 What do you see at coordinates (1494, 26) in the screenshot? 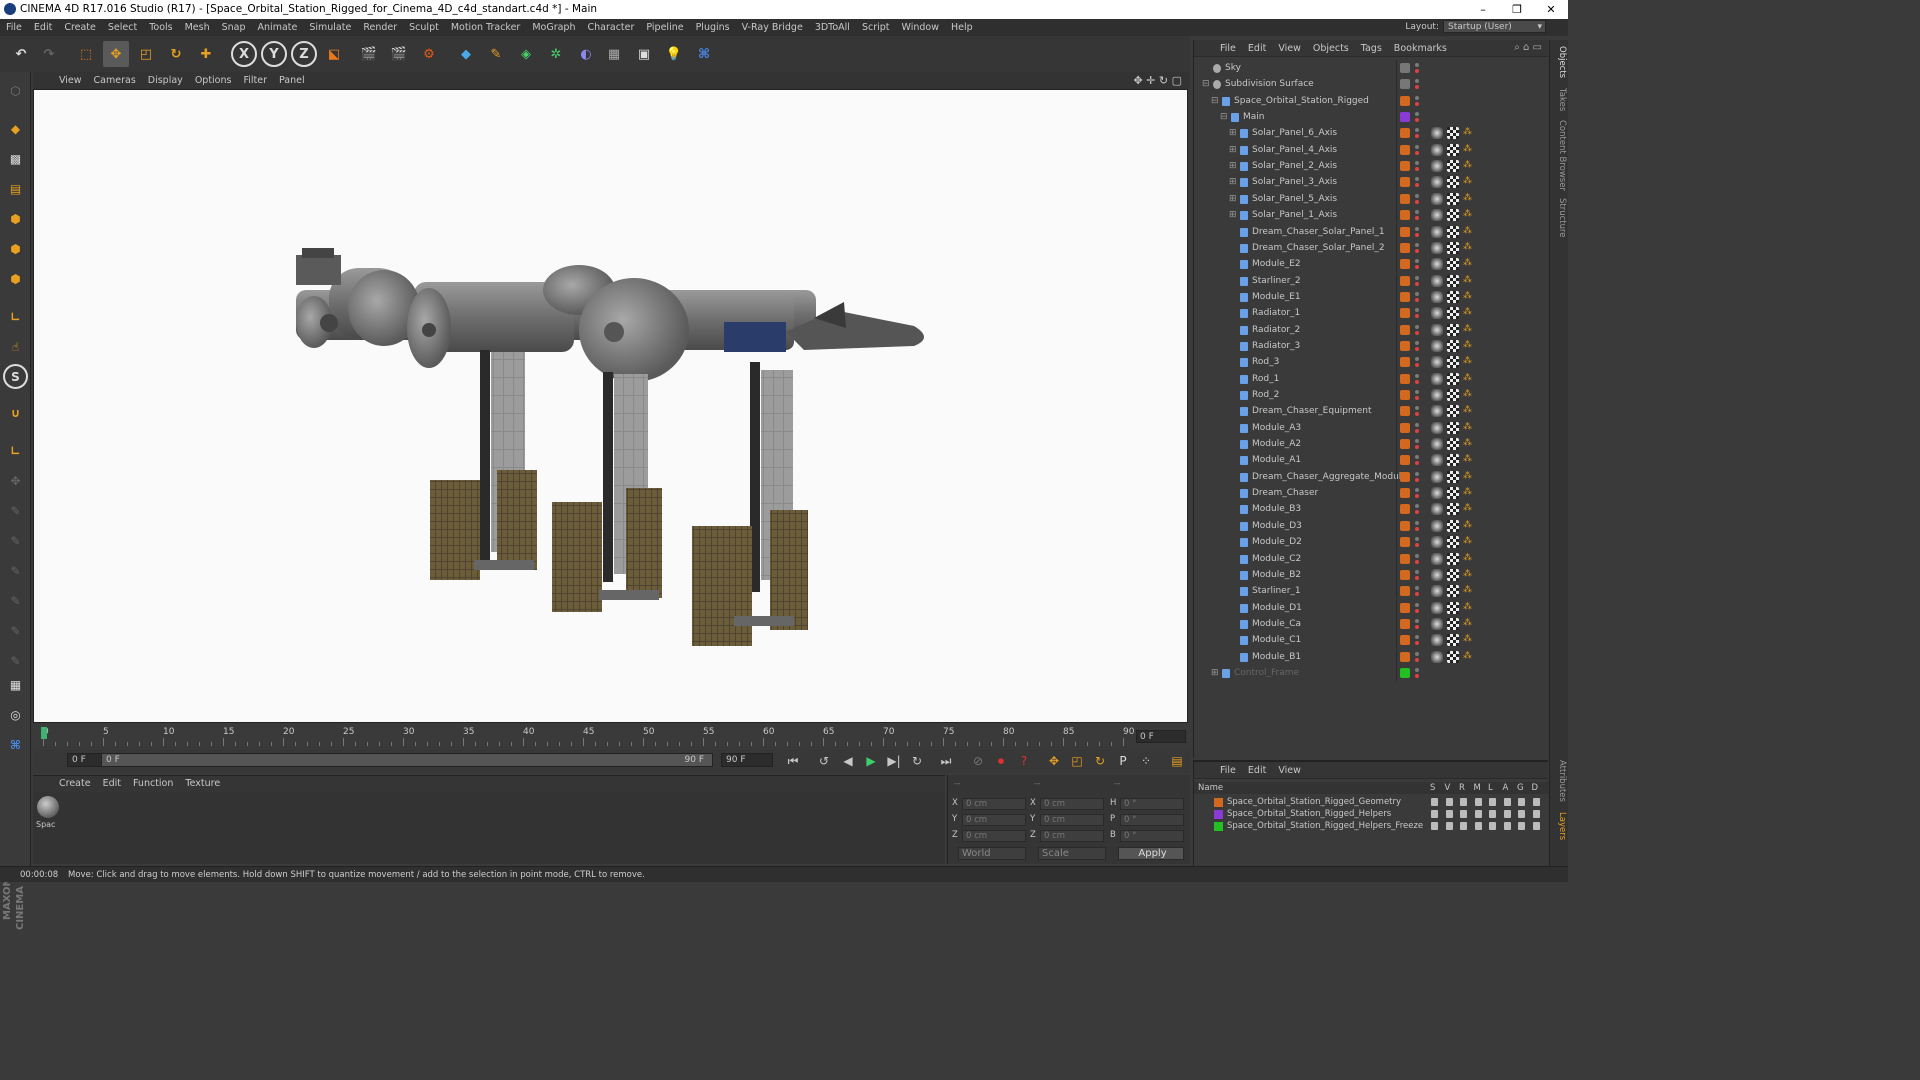
I see `layout-dropdown: Startup (User) ▾` at bounding box center [1494, 26].